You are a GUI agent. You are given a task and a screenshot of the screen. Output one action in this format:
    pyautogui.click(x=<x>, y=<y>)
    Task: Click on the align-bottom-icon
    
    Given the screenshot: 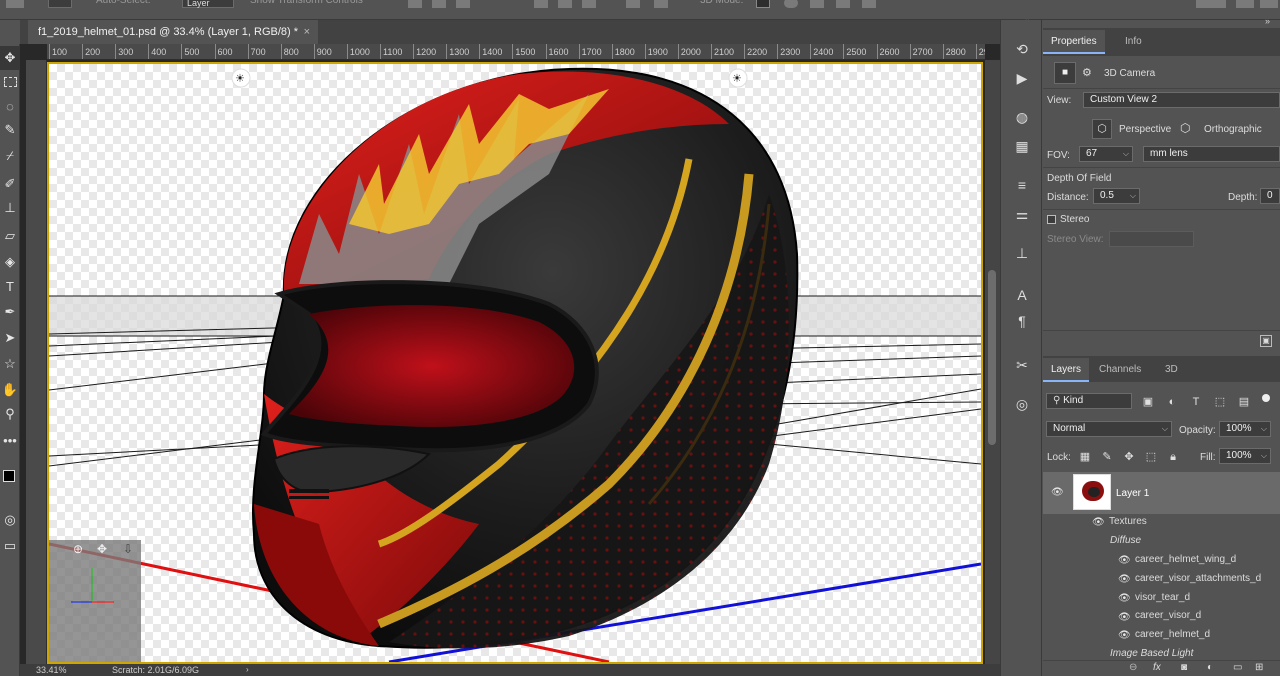 What is the action you would take?
    pyautogui.click(x=463, y=4)
    